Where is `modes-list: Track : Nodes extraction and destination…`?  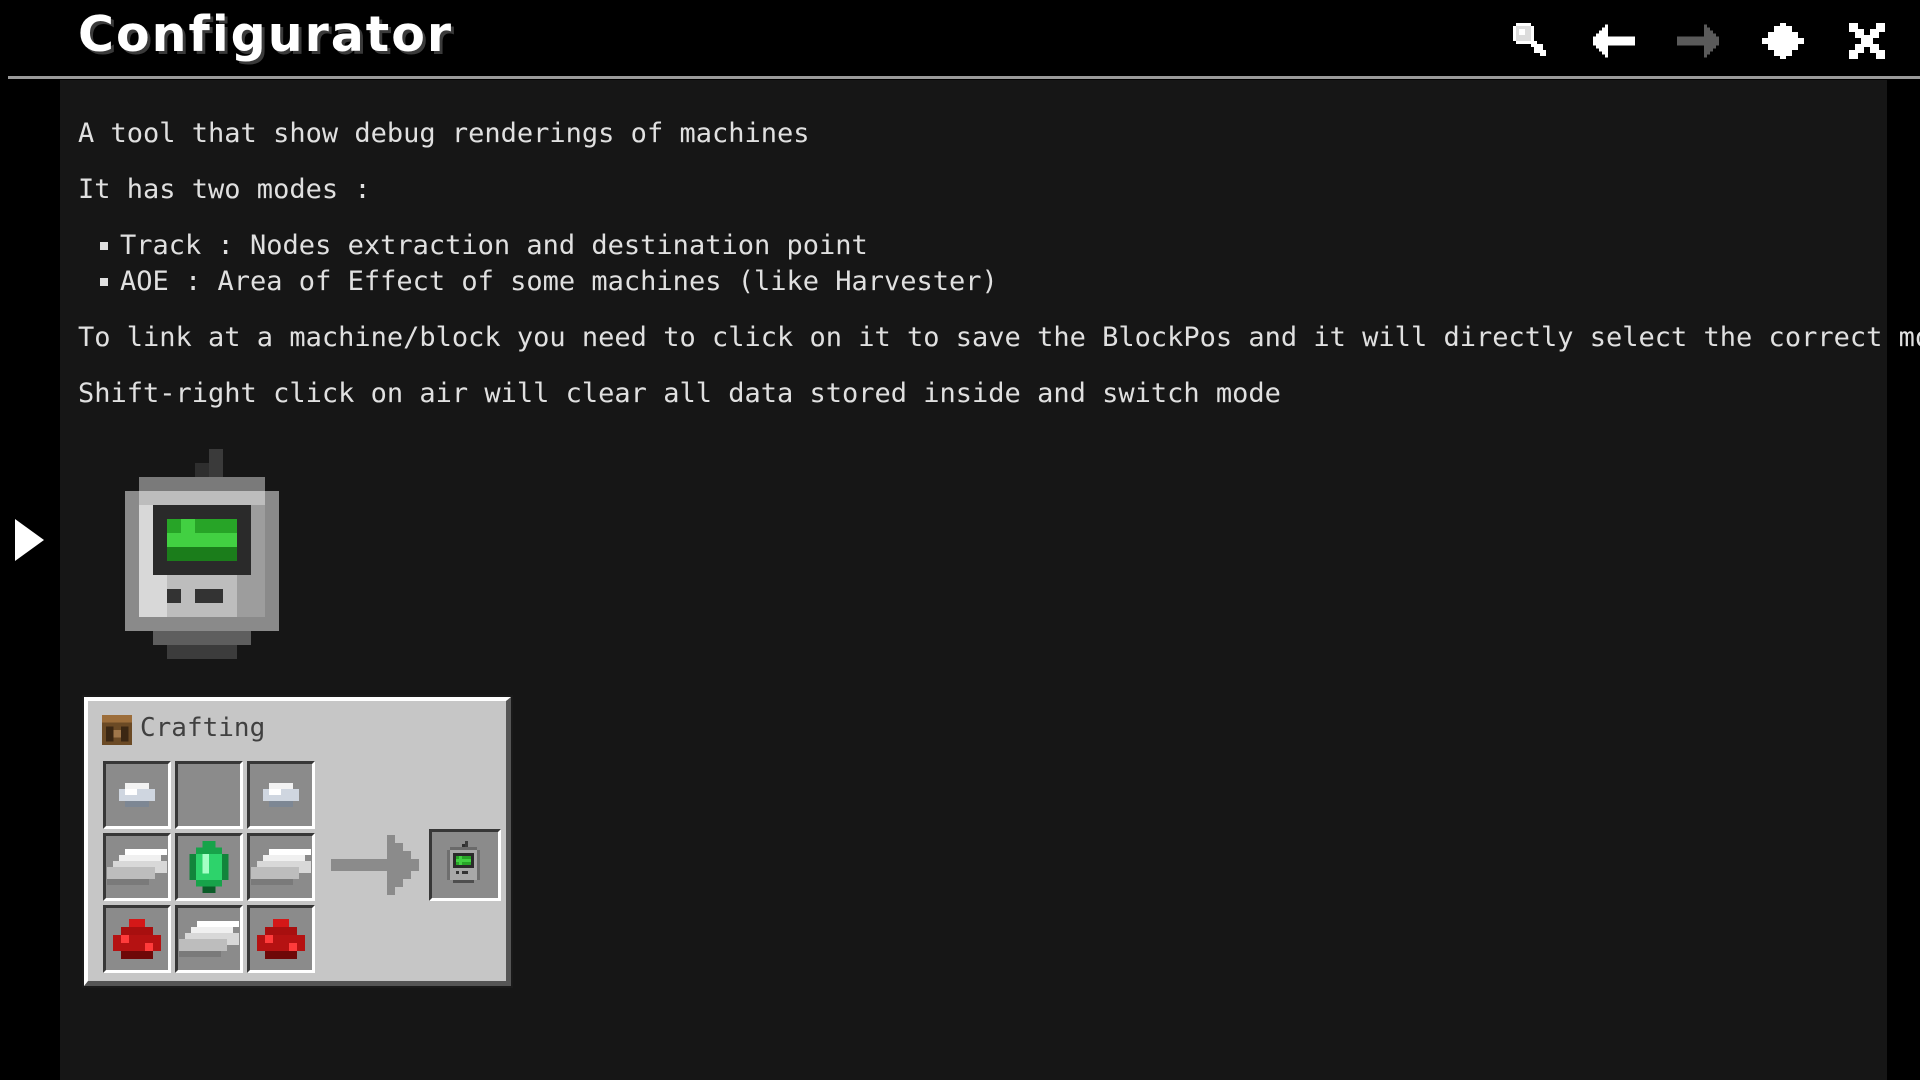
modes-list: Track : Nodes extraction and destination… is located at coordinates (999, 264).